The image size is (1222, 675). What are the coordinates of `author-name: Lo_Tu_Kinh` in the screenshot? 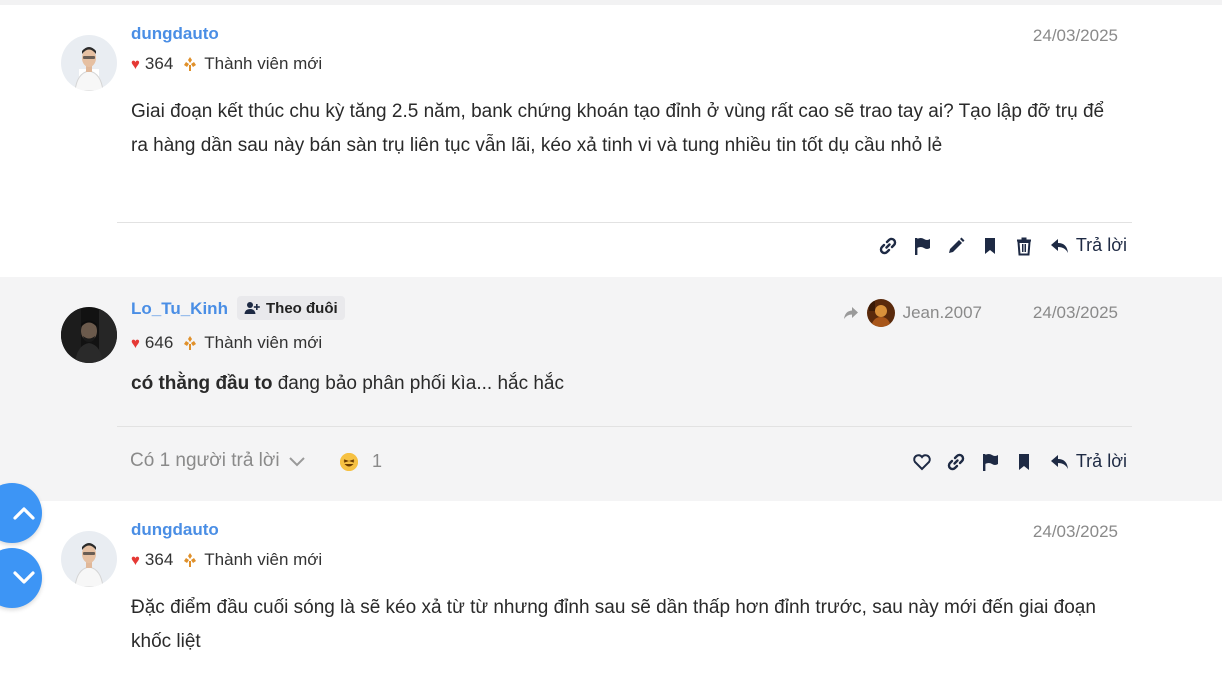 It's located at (179, 309).